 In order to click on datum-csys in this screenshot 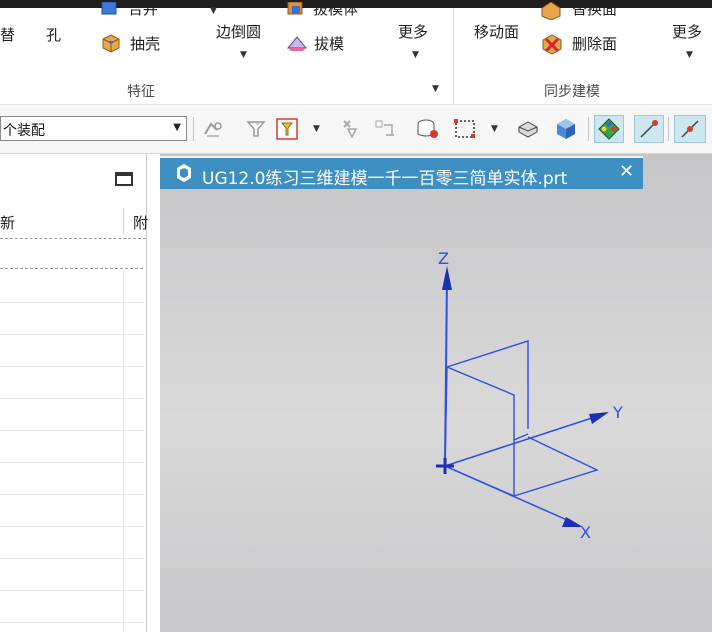, I will do `click(520, 400)`.